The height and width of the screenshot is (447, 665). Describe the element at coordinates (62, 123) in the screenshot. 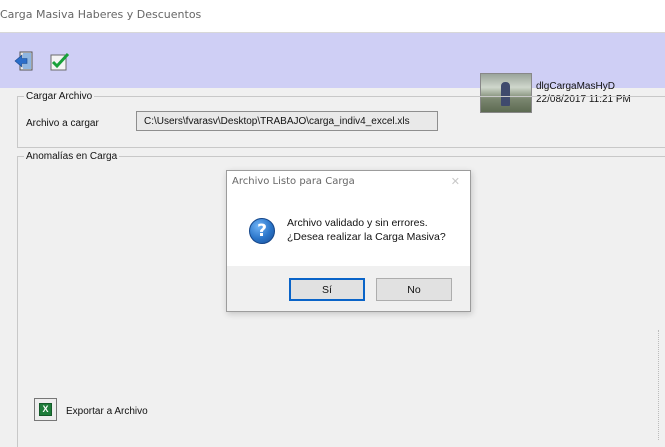

I see `archivo-label: Archivo a cargar` at that location.